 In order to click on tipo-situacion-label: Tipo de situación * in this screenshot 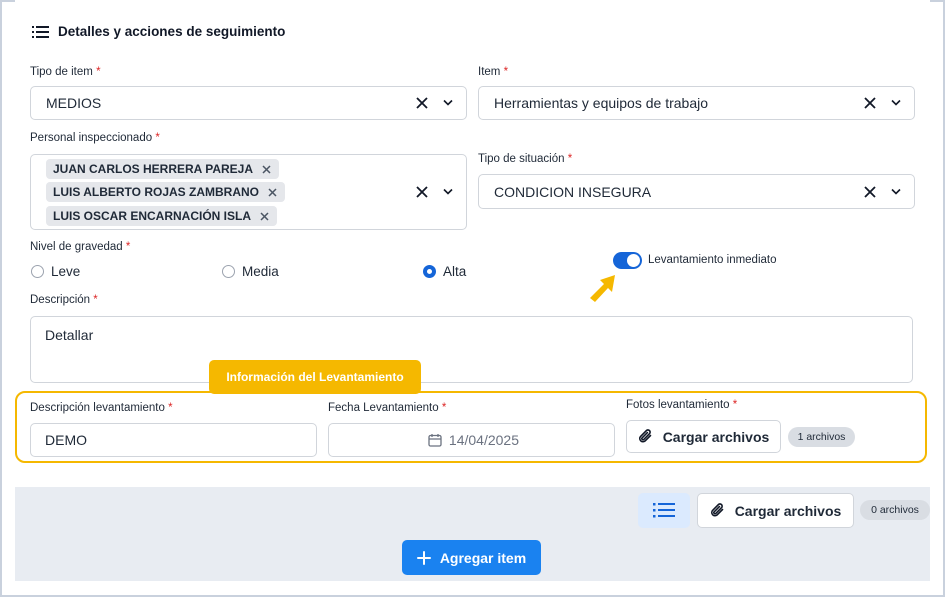, I will do `click(525, 159)`.